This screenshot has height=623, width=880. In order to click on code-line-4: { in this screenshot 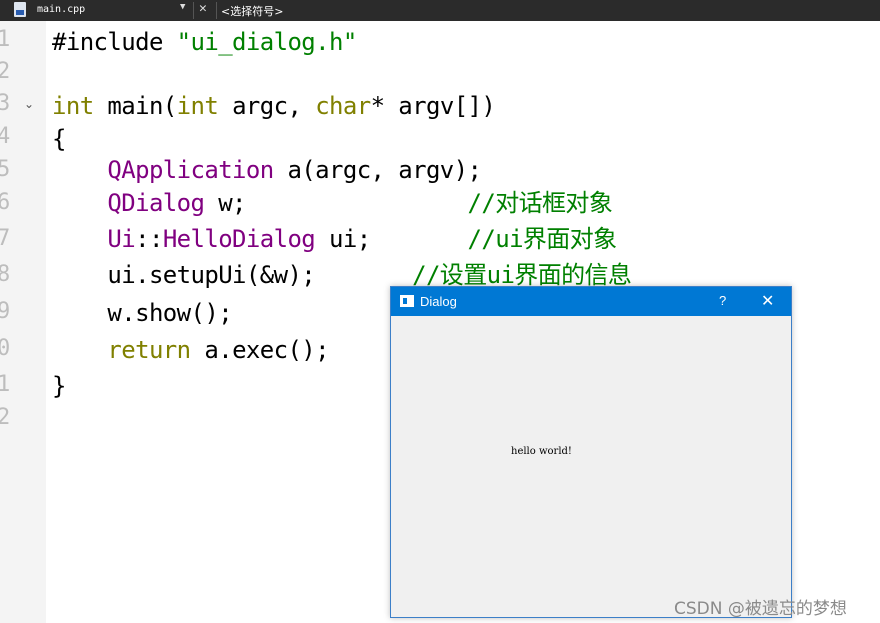, I will do `click(59, 139)`.